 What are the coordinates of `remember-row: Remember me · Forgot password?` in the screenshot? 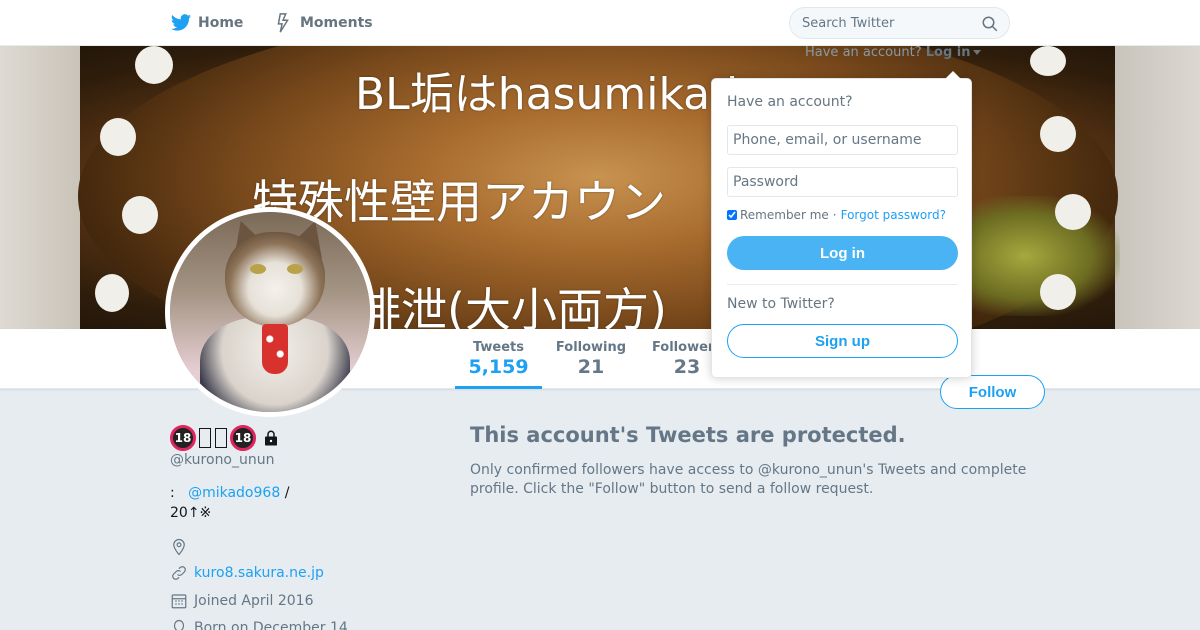 It's located at (836, 215).